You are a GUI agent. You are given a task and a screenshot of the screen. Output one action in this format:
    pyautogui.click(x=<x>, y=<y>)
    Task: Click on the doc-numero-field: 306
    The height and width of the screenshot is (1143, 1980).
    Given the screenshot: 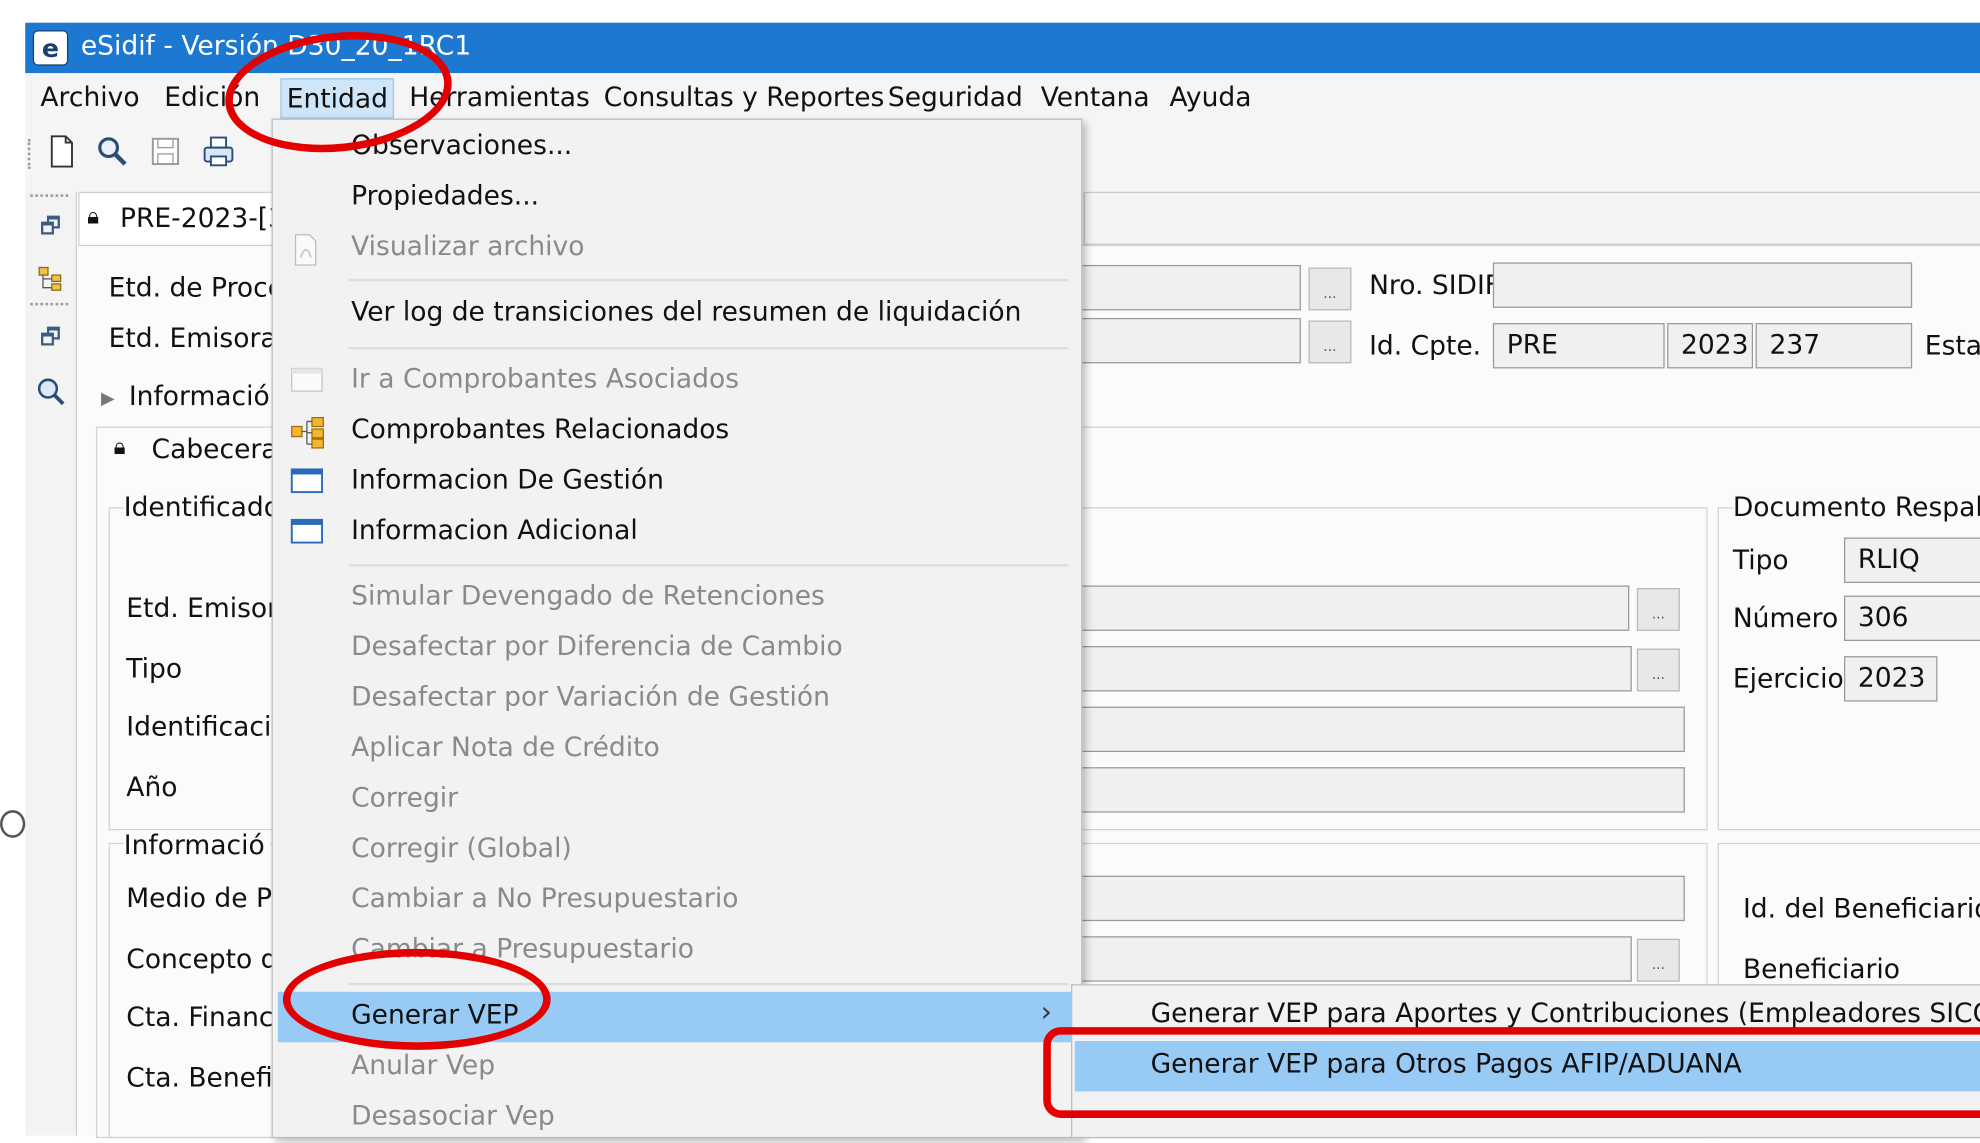 What is the action you would take?
    pyautogui.click(x=1911, y=618)
    